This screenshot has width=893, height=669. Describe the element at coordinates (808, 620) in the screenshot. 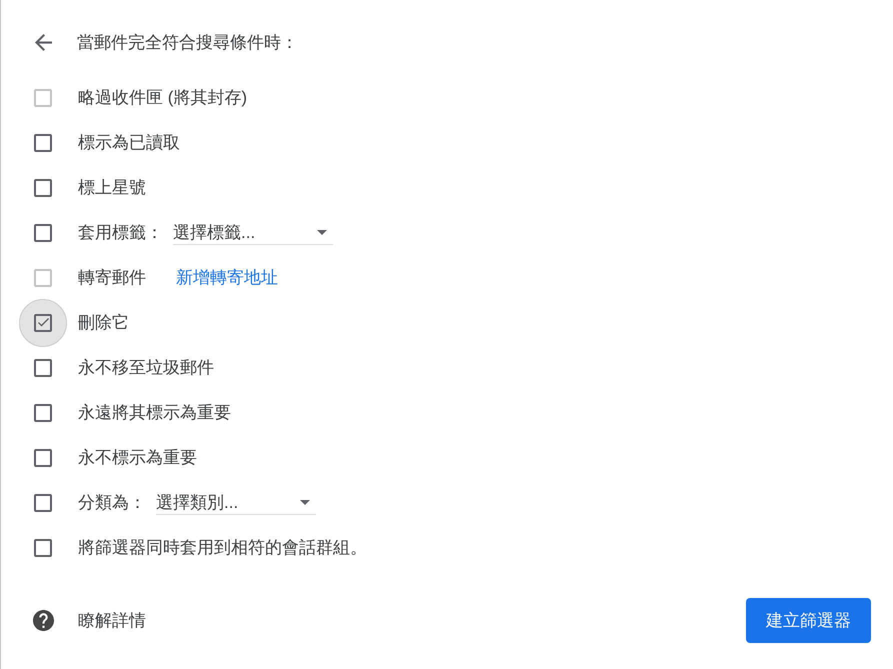

I see `create-filter-button: 建立篩選器` at that location.